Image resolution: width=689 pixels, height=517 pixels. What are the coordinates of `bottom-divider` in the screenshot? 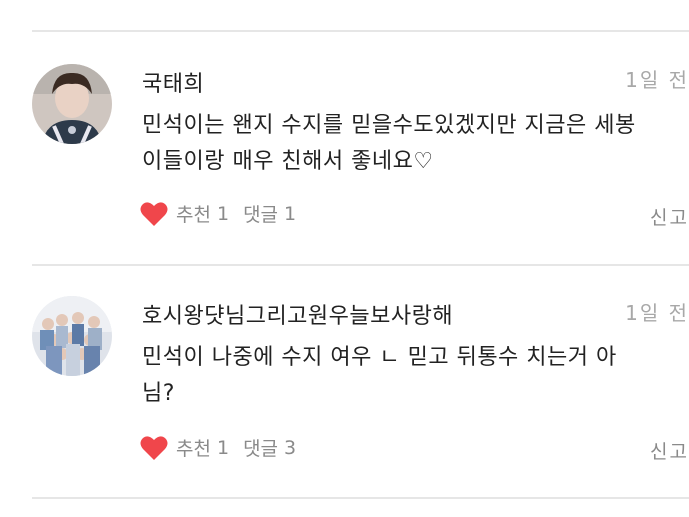 It's located at (360, 498).